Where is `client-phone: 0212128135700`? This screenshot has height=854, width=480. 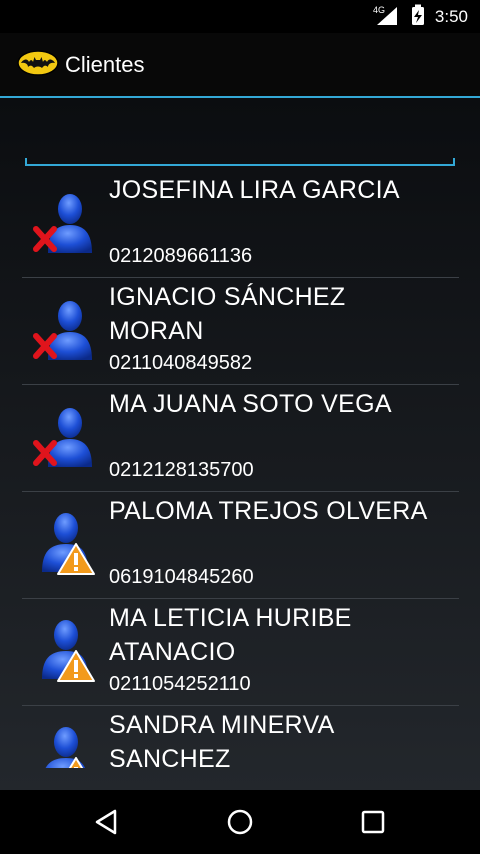 client-phone: 0212128135700 is located at coordinates (181, 470).